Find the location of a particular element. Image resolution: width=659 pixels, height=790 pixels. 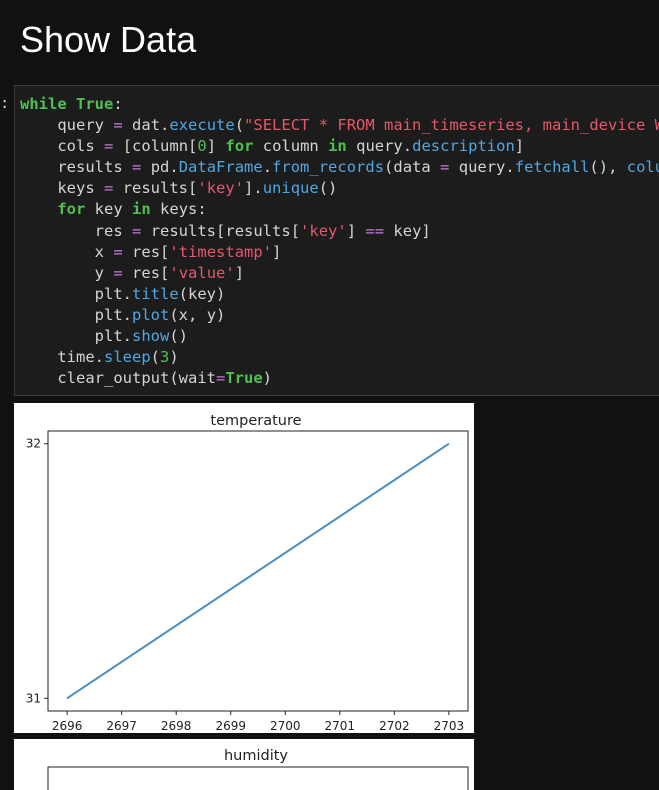

code-token-name: x is located at coordinates (99, 251).